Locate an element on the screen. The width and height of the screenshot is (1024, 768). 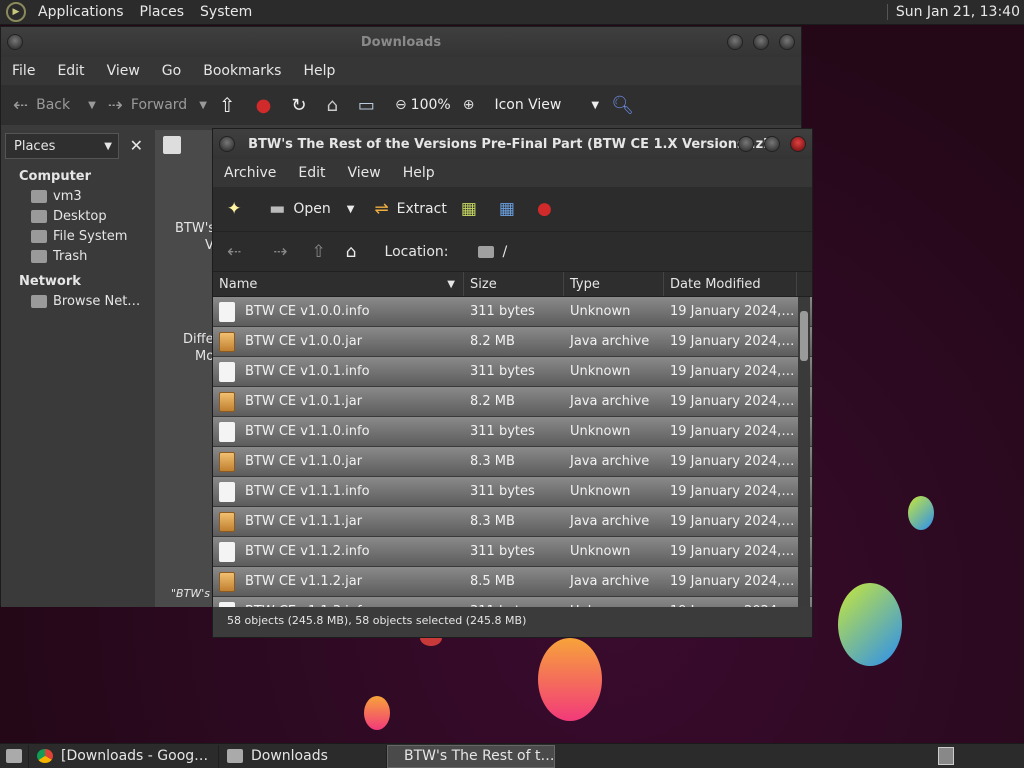
forward-button: ⇢ is located at coordinates (284, 252).